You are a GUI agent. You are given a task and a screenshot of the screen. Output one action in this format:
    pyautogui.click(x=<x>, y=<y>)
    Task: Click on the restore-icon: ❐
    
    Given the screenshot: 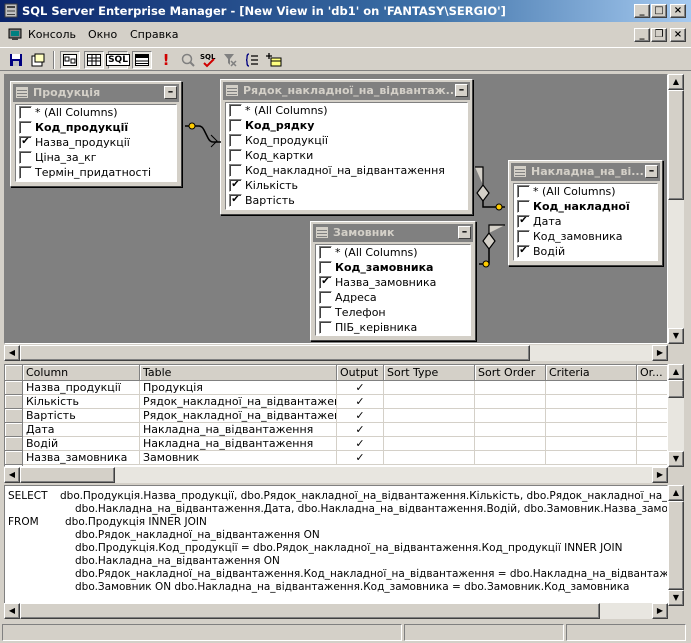 What is the action you would take?
    pyautogui.click(x=659, y=34)
    